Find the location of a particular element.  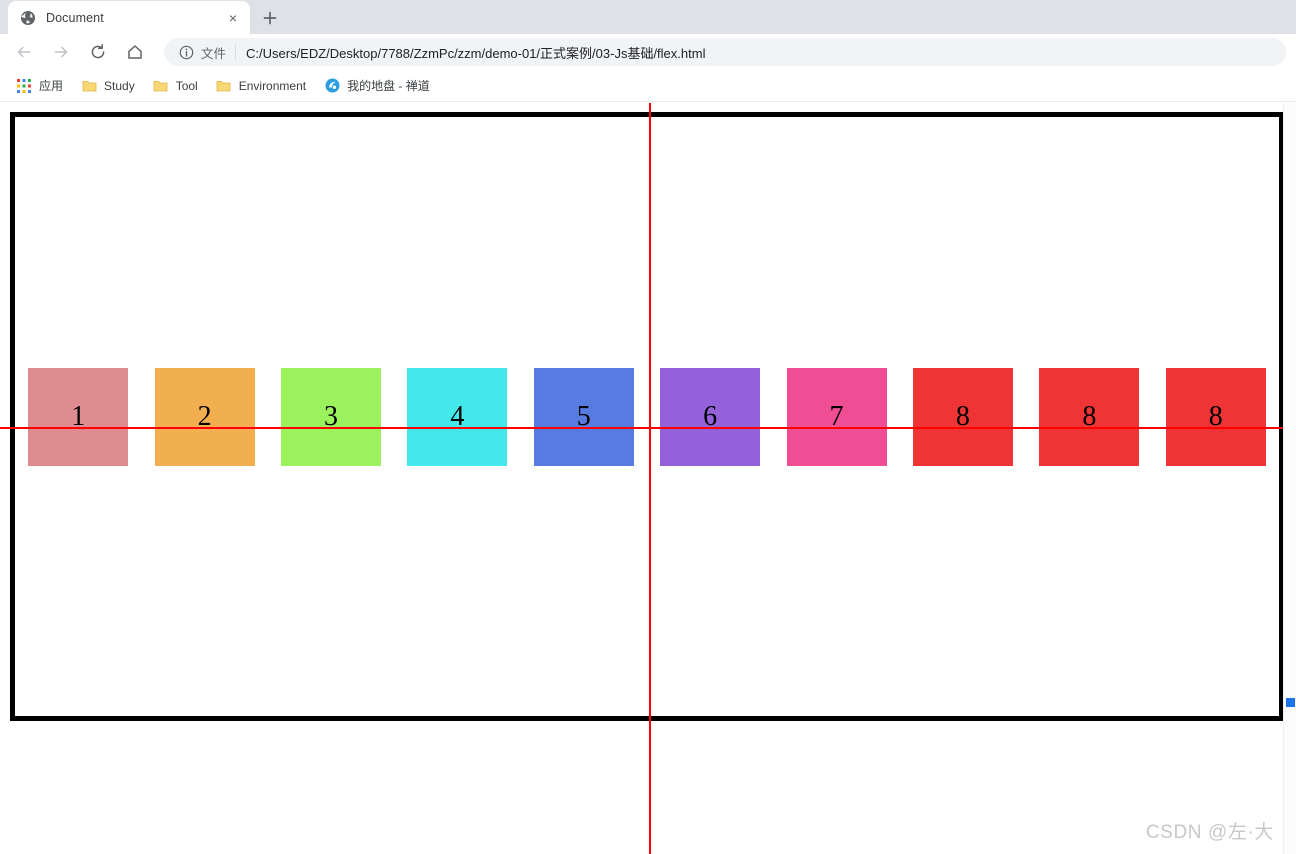

bookmark-zentao: 我的地盘 - 禅道 is located at coordinates (377, 86).